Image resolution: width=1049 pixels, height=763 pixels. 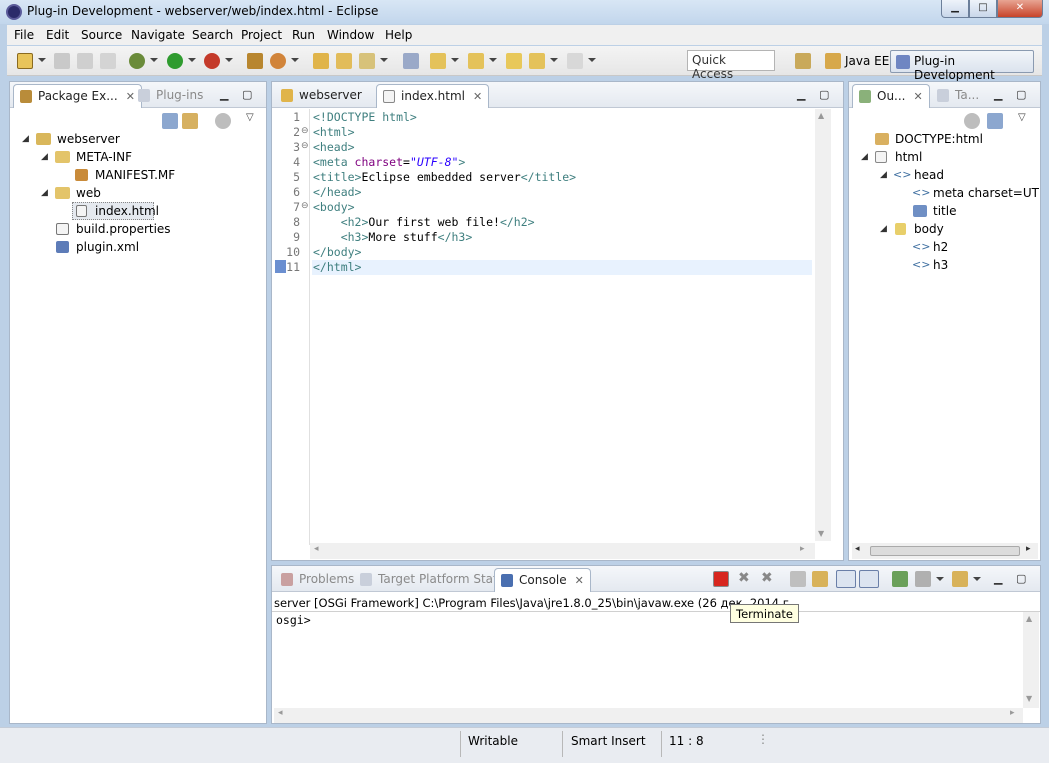 What do you see at coordinates (101, 35) in the screenshot?
I see `menu-source: Source` at bounding box center [101, 35].